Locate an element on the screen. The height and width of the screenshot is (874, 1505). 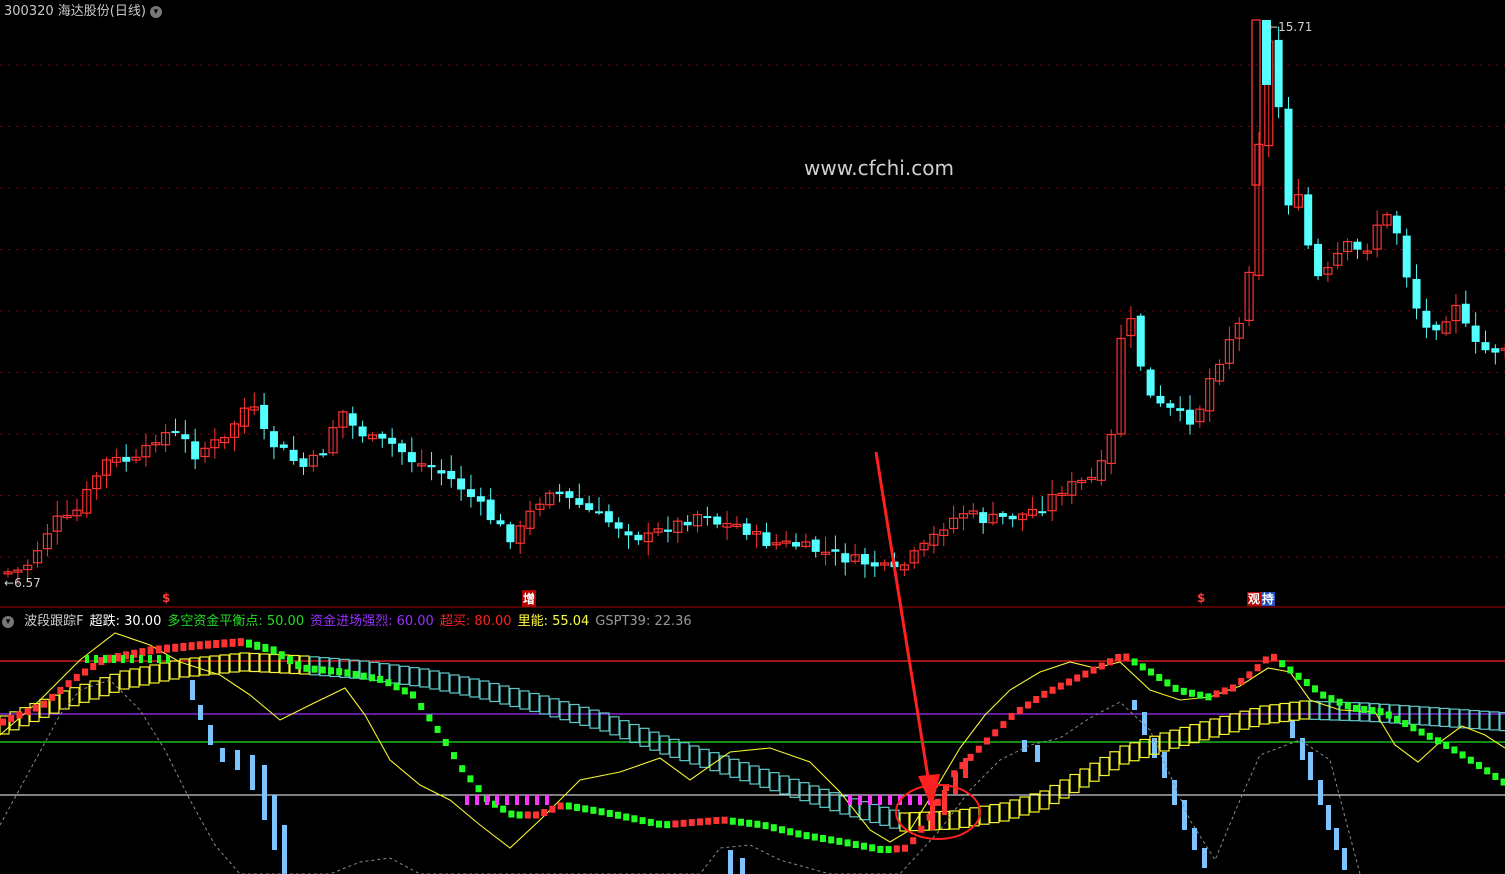
indicator-name: 波段跟踪F is located at coordinates (54, 621).